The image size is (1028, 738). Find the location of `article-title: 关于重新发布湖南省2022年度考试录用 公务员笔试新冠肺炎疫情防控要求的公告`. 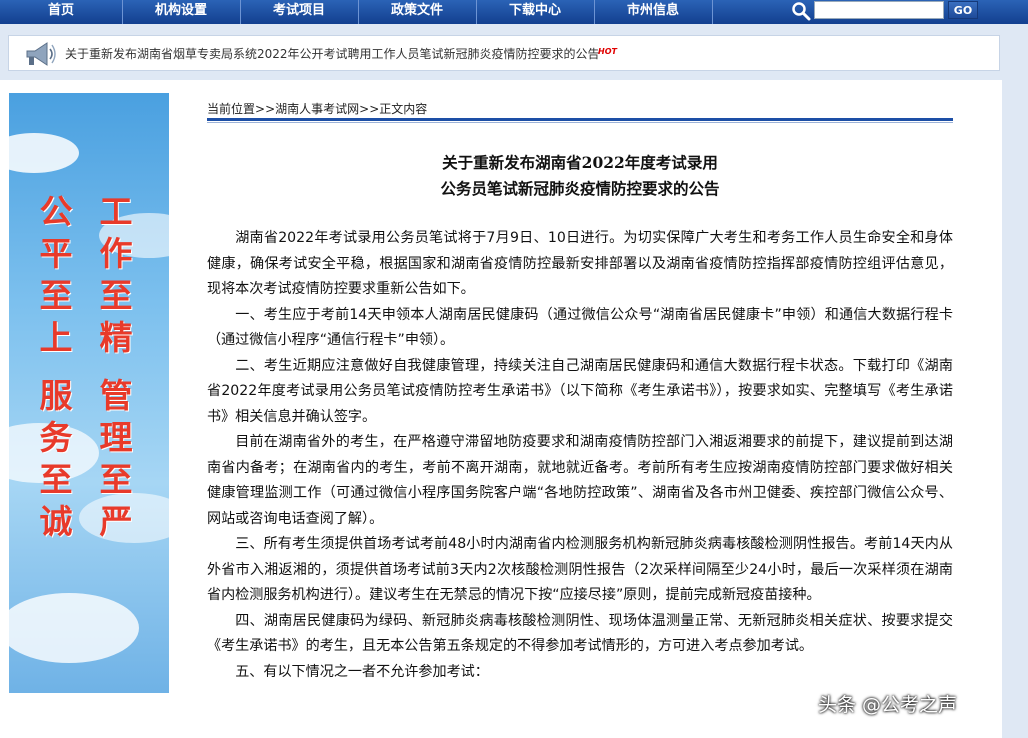

article-title: 关于重新发布湖南省2022年度考试录用 公务员笔试新冠肺炎疫情防控要求的公告 is located at coordinates (580, 176).